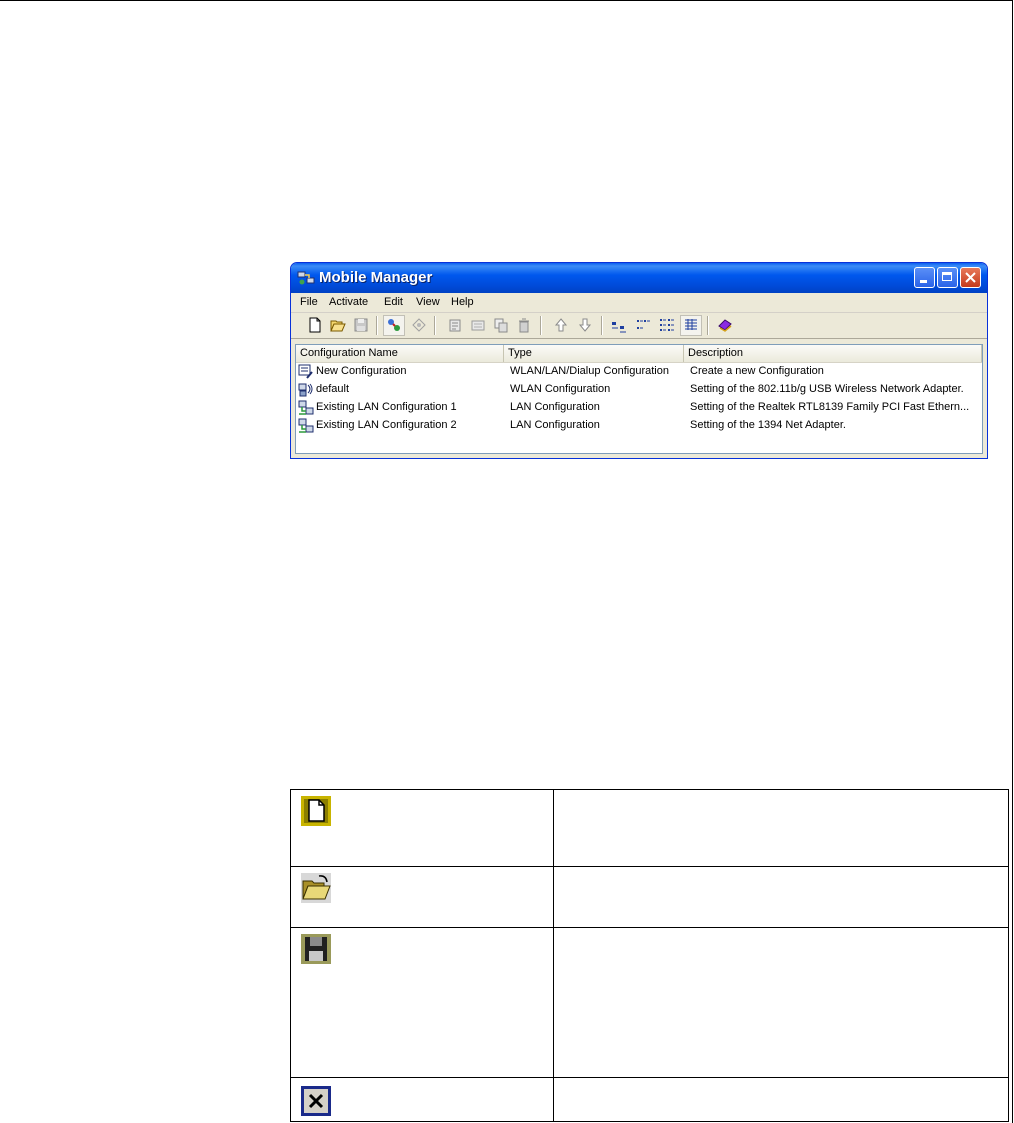  I want to click on delete-icon, so click(524, 325).